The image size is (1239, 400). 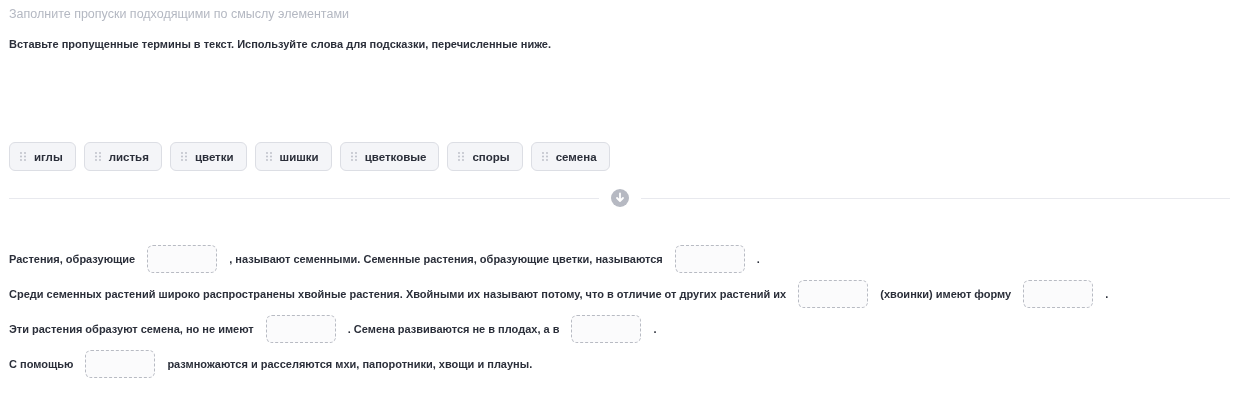 I want to click on sentence-text: Среди семенных растений широко распространены хвойные растения. Хвойными их называют потому, что в отличие от других растений их, so click(x=398, y=294).